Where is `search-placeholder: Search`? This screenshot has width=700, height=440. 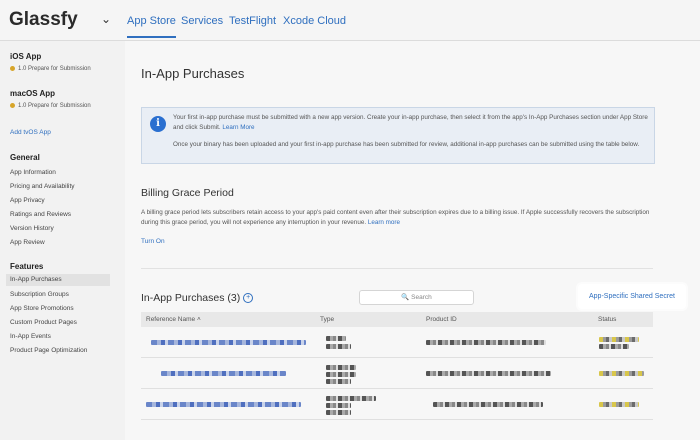 search-placeholder: Search is located at coordinates (421, 297).